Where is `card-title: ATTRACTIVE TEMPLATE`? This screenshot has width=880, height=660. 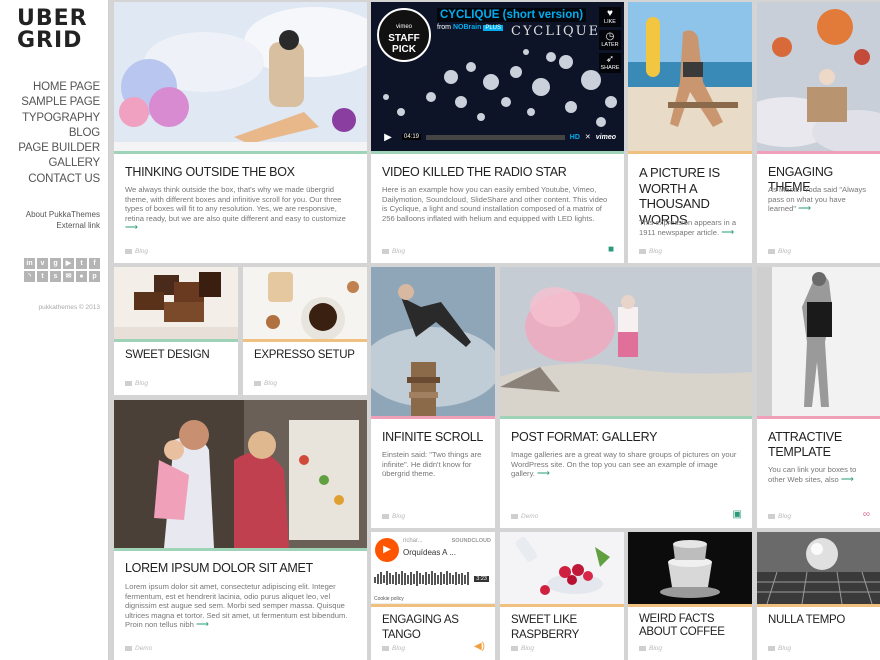
card-title: ATTRACTIVE TEMPLATE is located at coordinates (820, 445).